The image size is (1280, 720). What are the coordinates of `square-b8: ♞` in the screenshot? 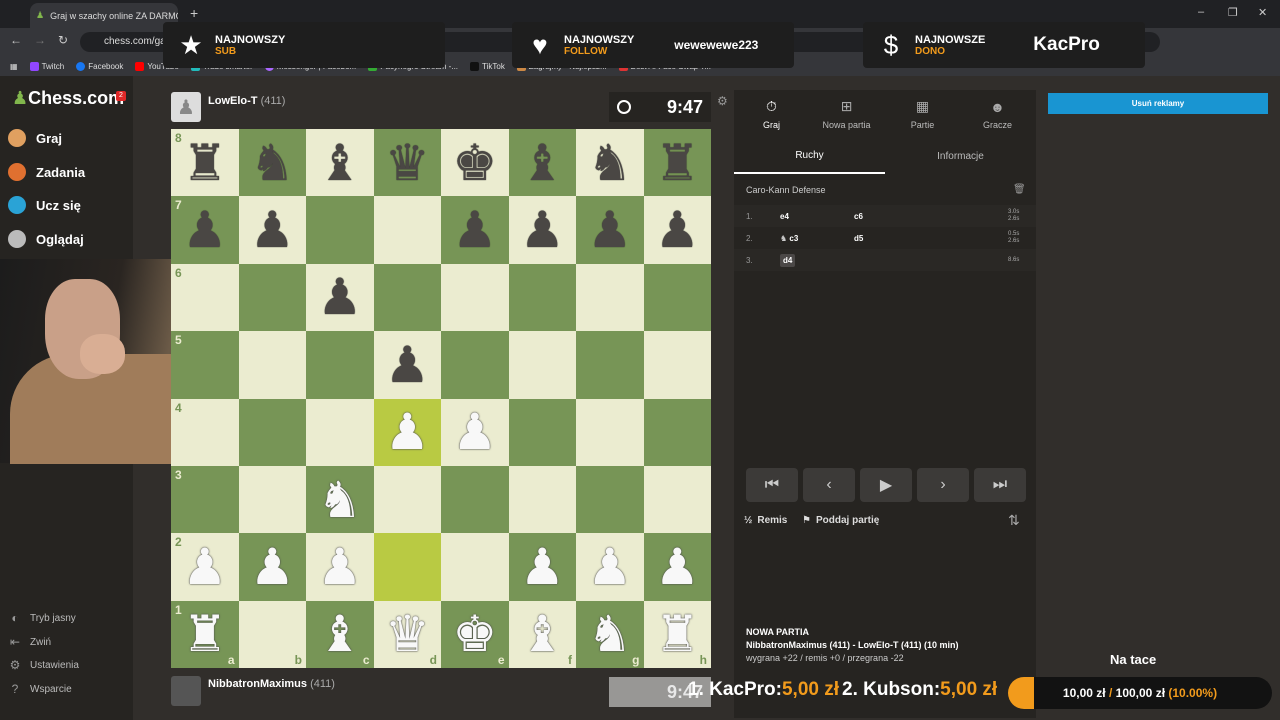 It's located at (272, 163).